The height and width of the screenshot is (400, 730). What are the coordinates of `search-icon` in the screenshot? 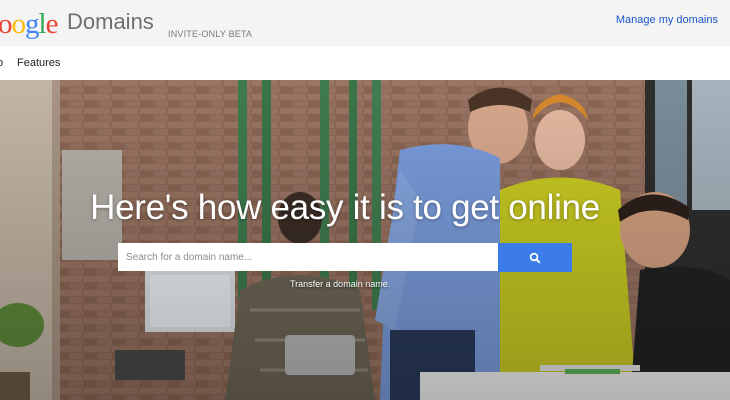 It's located at (535, 258).